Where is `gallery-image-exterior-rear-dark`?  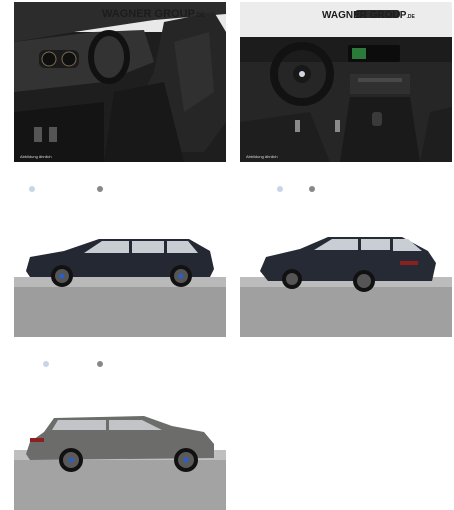 gallery-image-exterior-rear-dark is located at coordinates (346, 257).